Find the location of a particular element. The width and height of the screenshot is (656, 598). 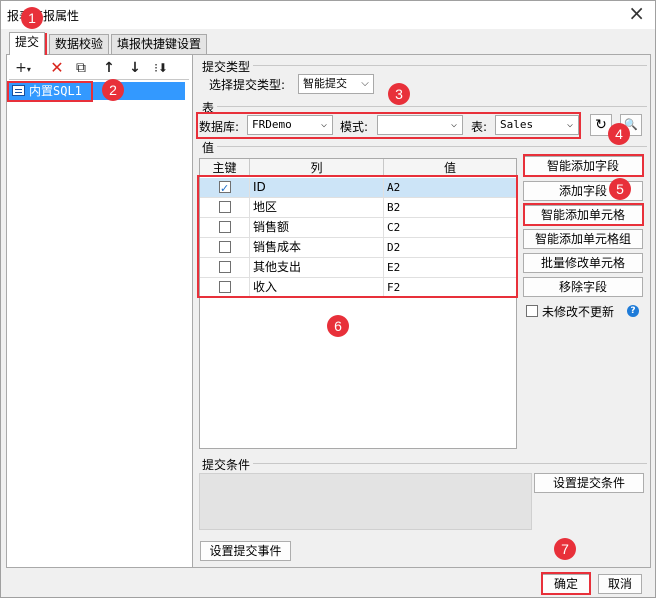

window-title: 报表填报属性 is located at coordinates (43, 16).